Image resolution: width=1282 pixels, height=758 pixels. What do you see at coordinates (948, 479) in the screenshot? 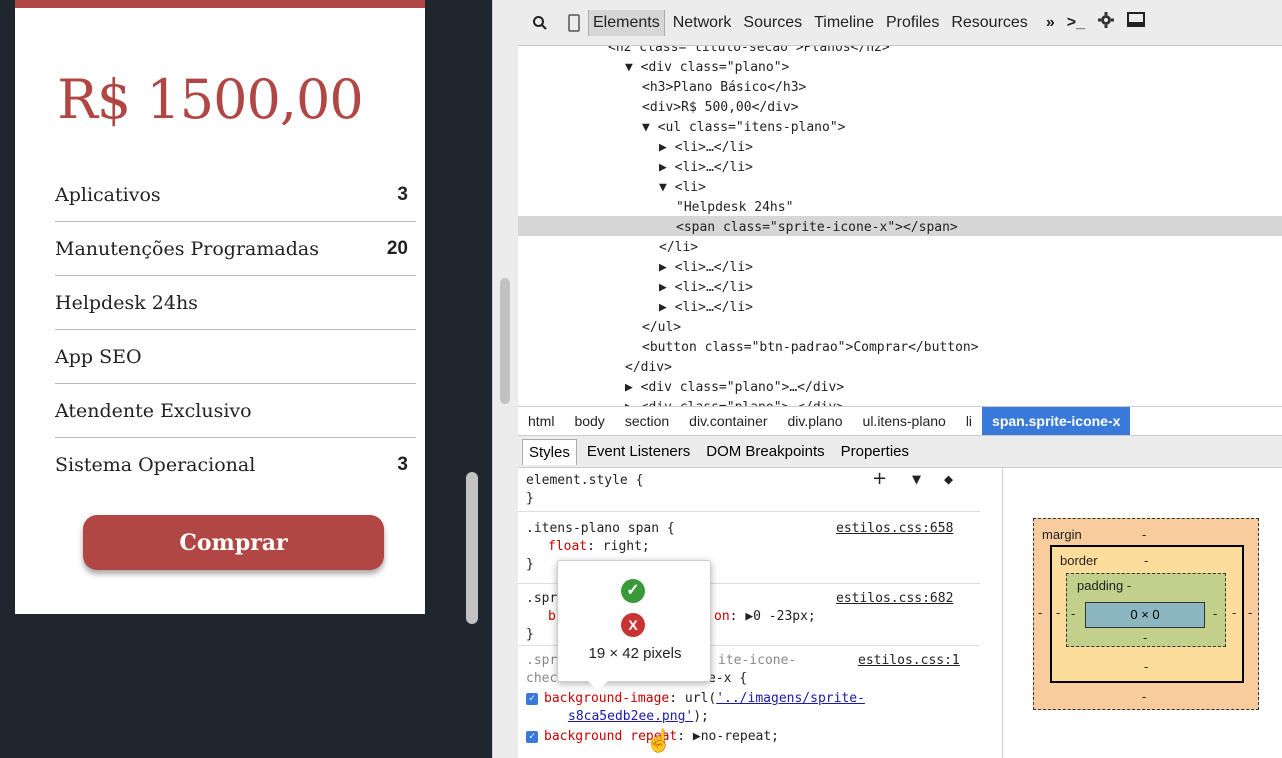
I see `palette-icon: ◆` at bounding box center [948, 479].